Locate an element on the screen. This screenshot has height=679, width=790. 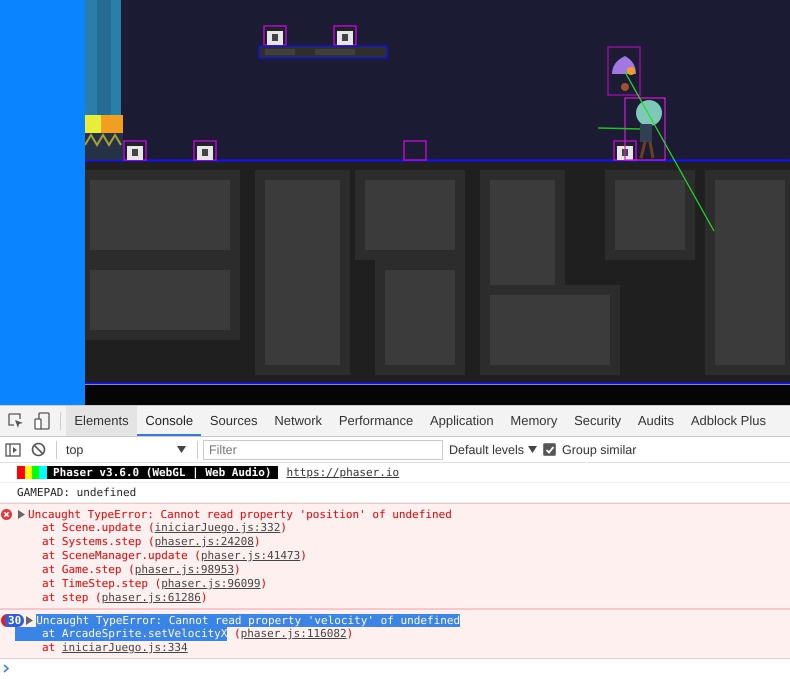
stack-frame: at TimeStep.step is located at coordinates (81, 584).